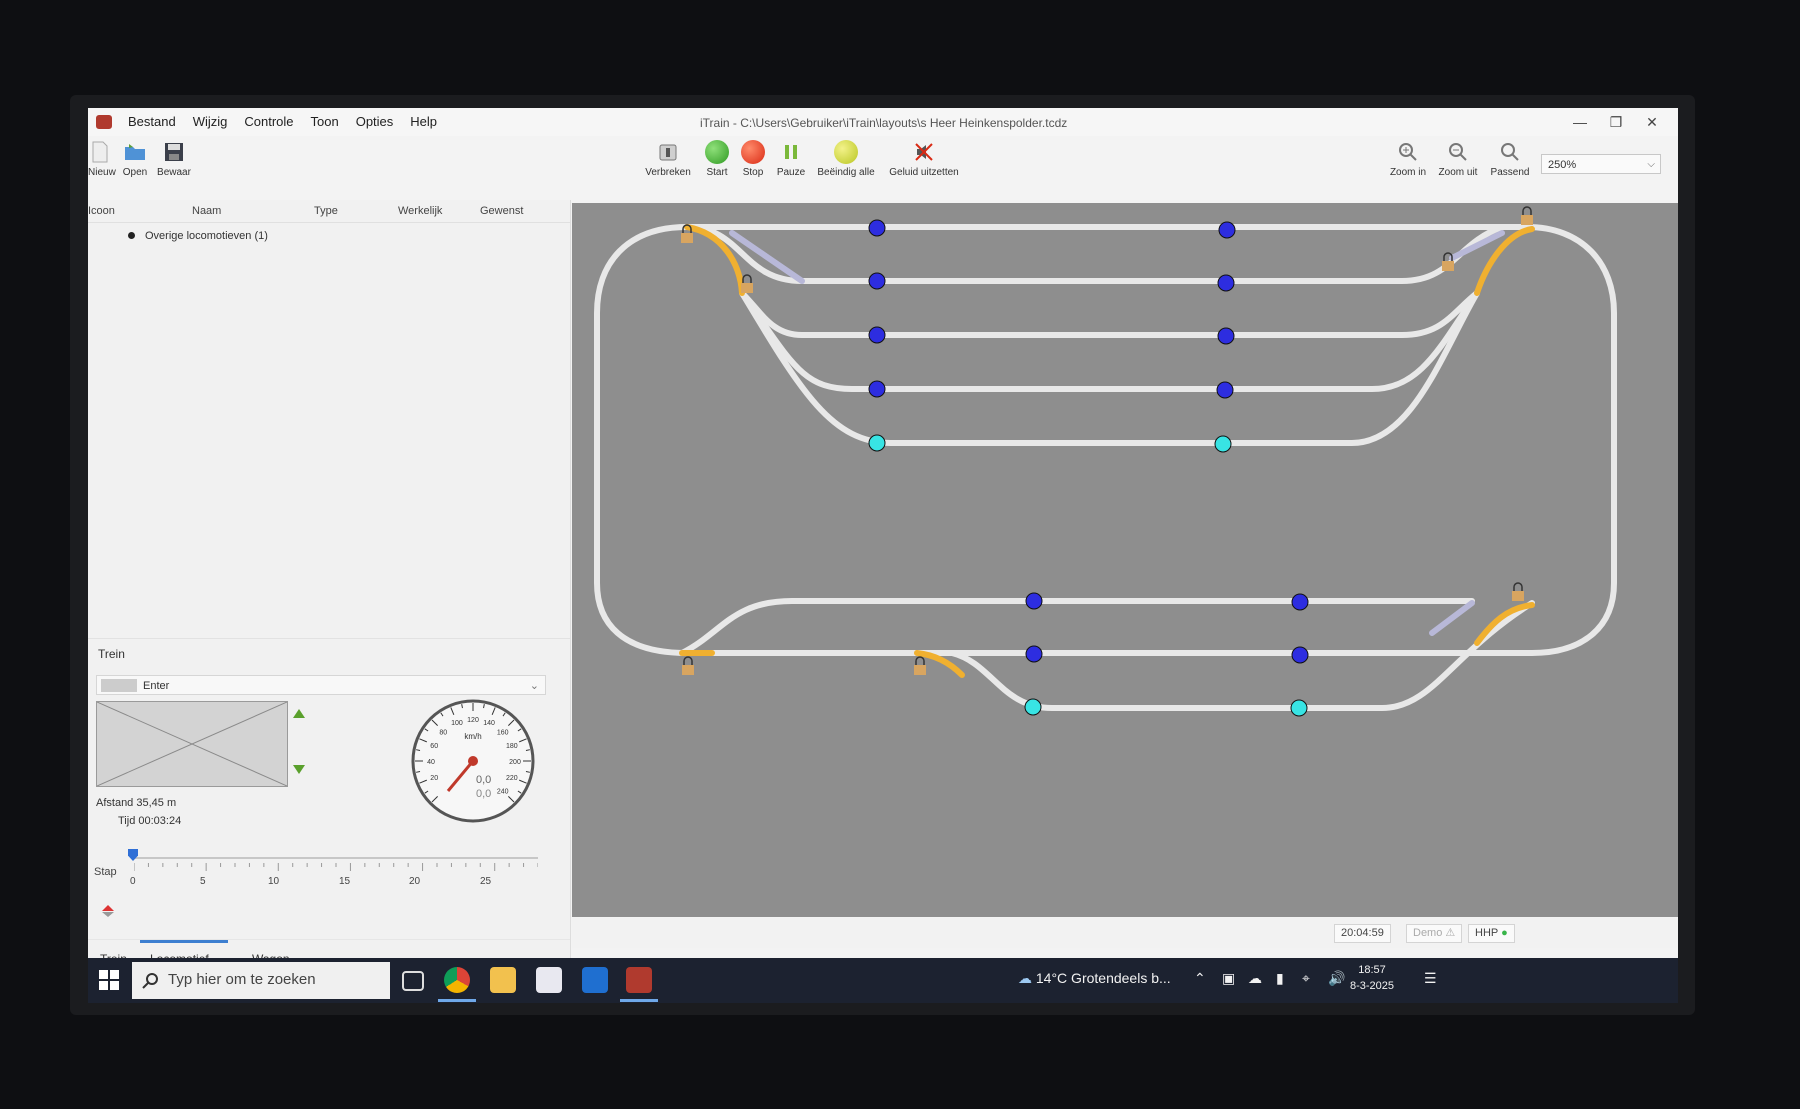  What do you see at coordinates (924, 159) in the screenshot?
I see `mute-button: Geluid uitzetten` at bounding box center [924, 159].